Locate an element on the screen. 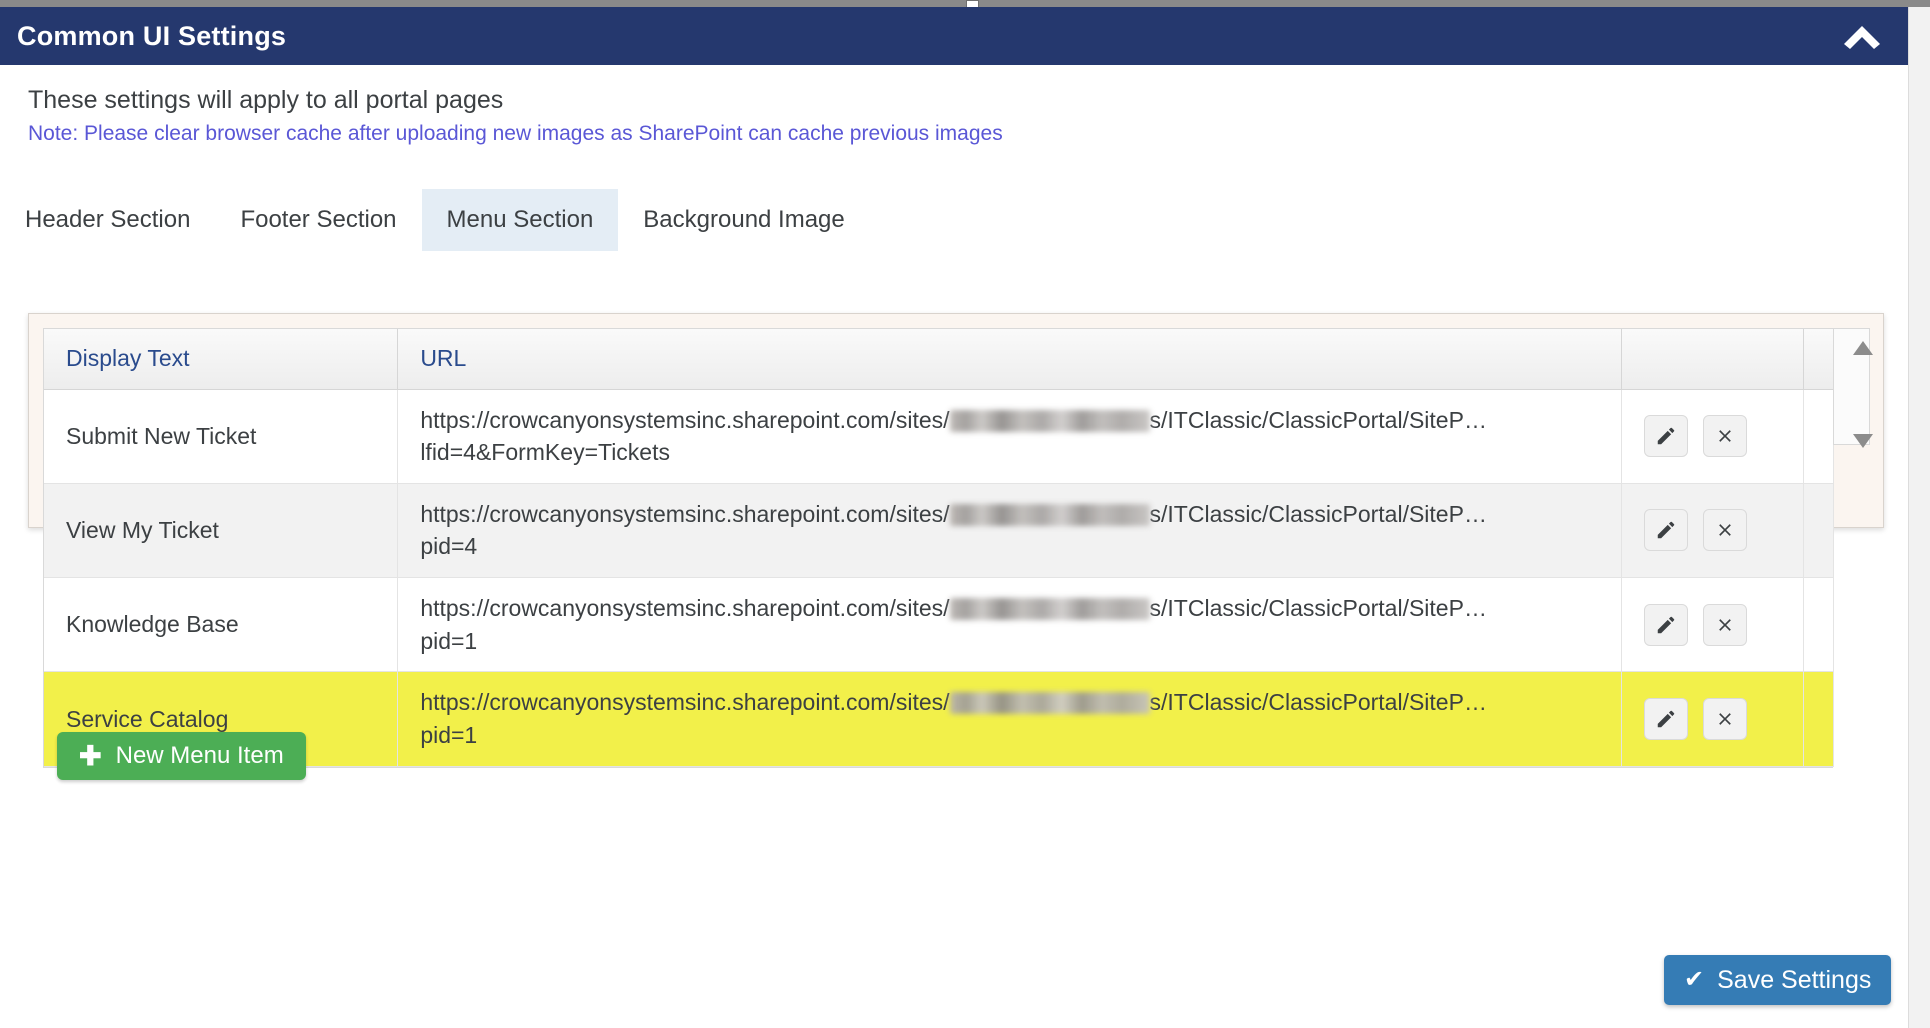 Image resolution: width=1930 pixels, height=1028 pixels. tab-header-section: Header Section is located at coordinates (107, 220).